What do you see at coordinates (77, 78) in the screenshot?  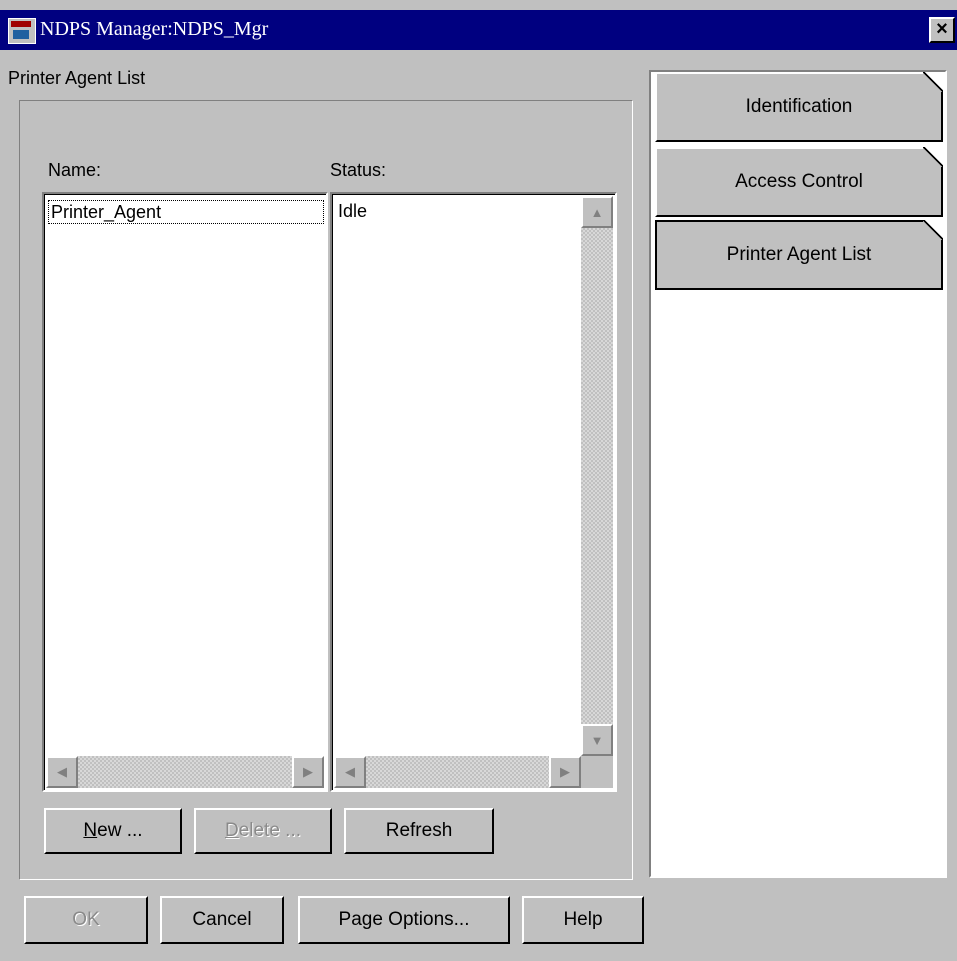 I see `section-label: Printer Agent List` at bounding box center [77, 78].